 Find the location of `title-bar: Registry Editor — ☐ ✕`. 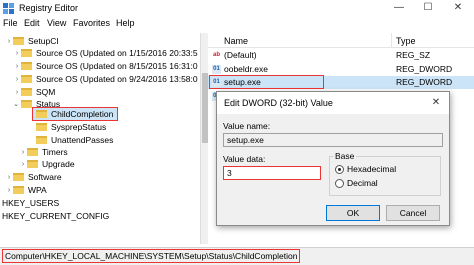

title-bar: Registry Editor — ☐ ✕ is located at coordinates (237, 8).